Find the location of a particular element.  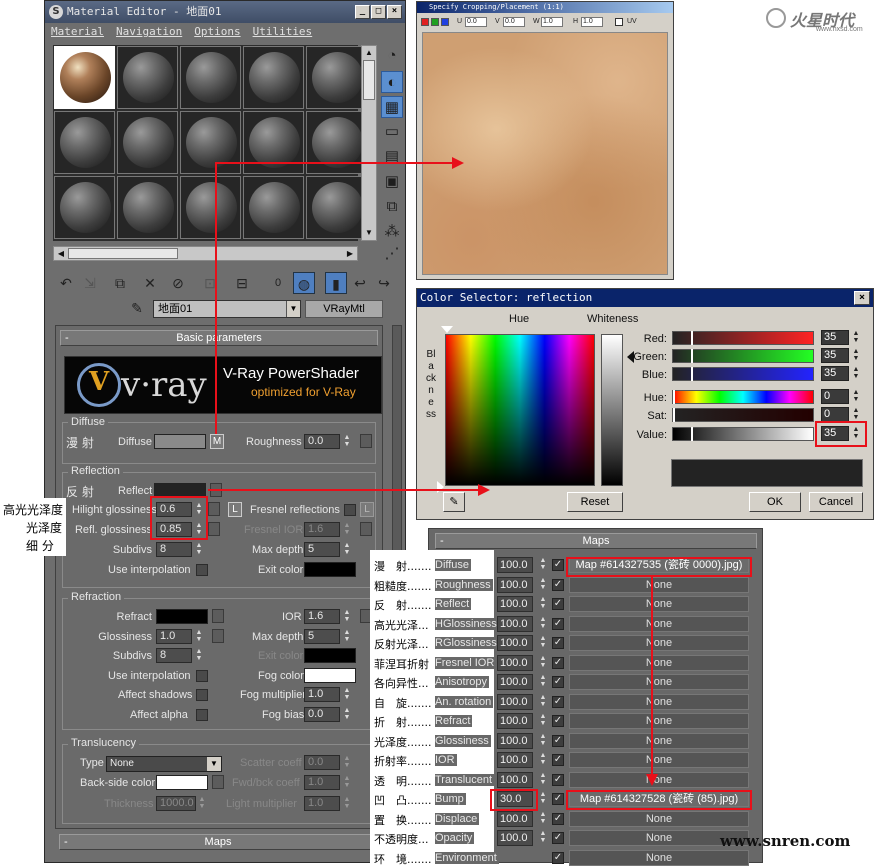

ior-spinner: 1.6 is located at coordinates (322, 616).